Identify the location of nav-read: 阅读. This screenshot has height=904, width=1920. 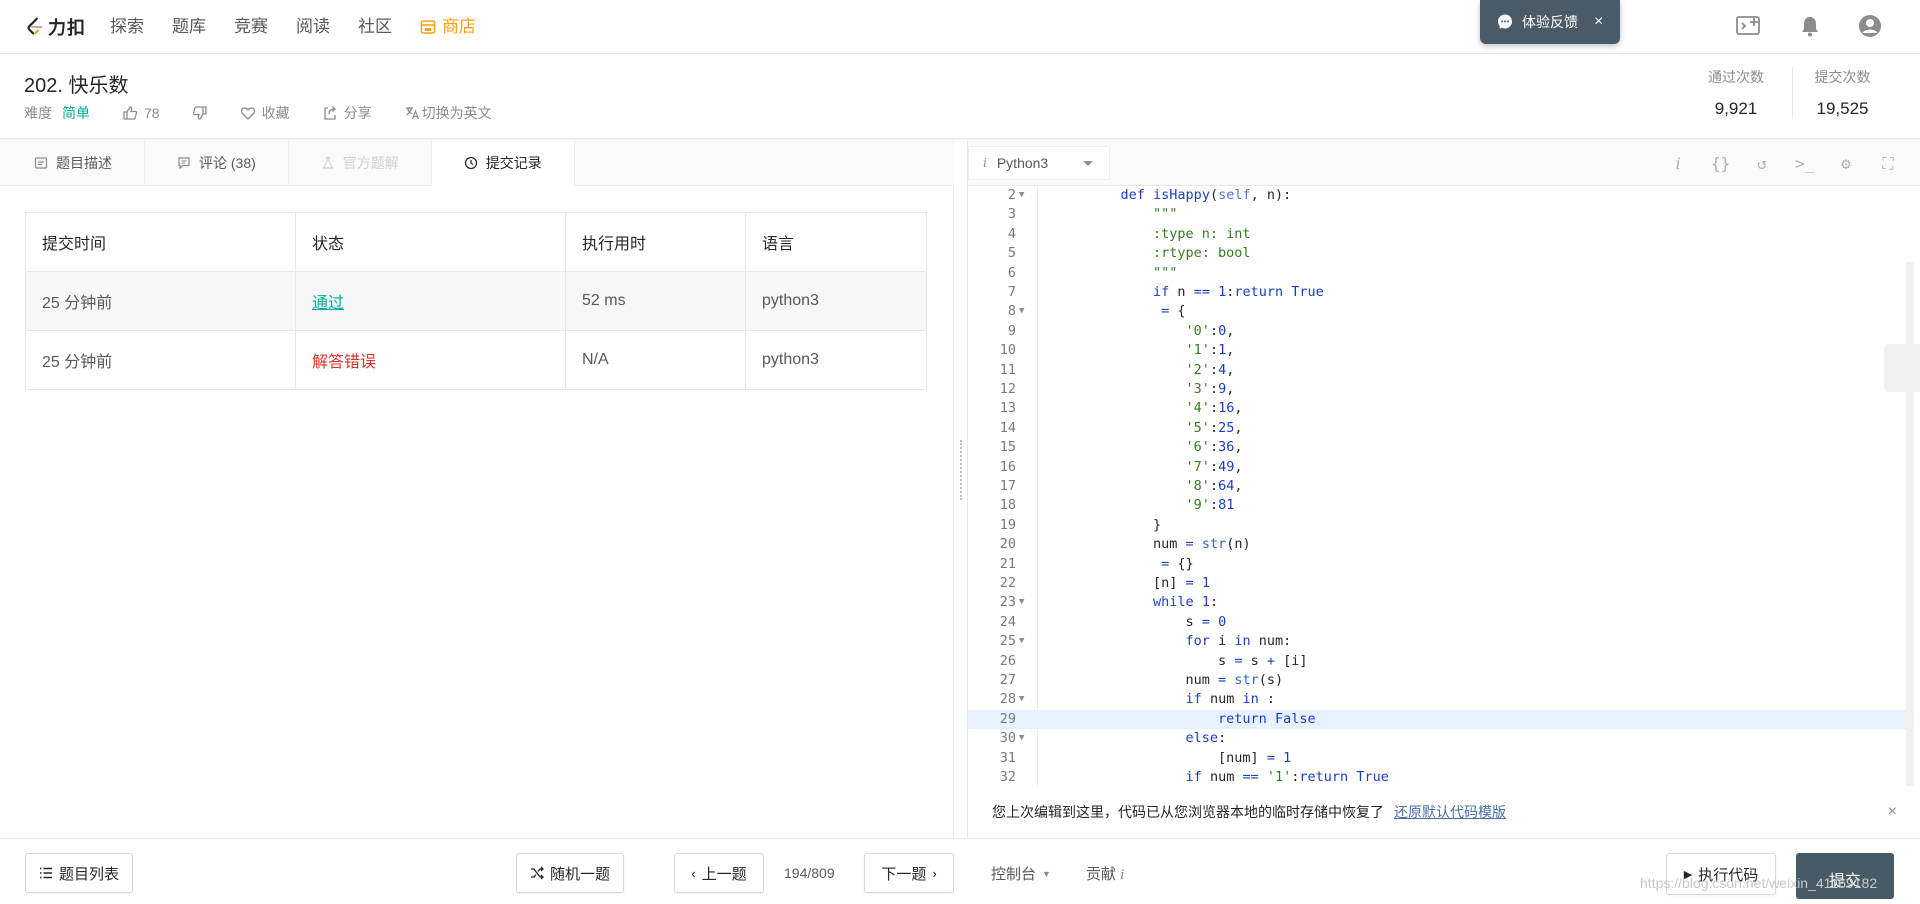
(313, 27).